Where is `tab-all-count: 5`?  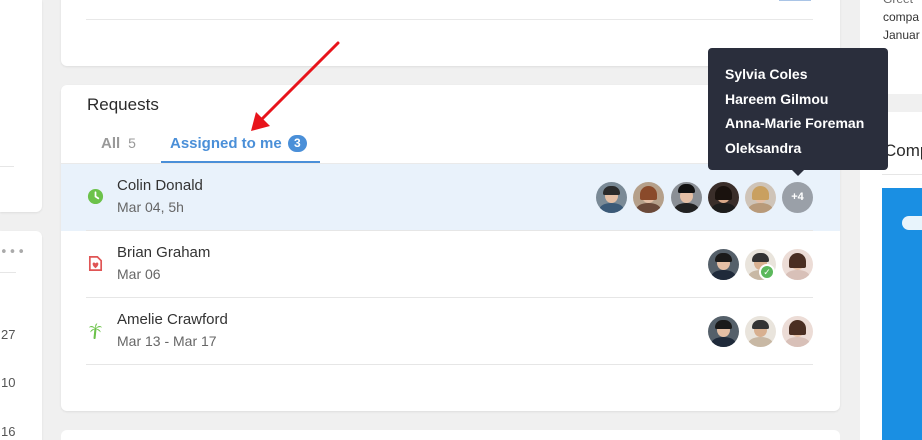
tab-all-count: 5 is located at coordinates (132, 143).